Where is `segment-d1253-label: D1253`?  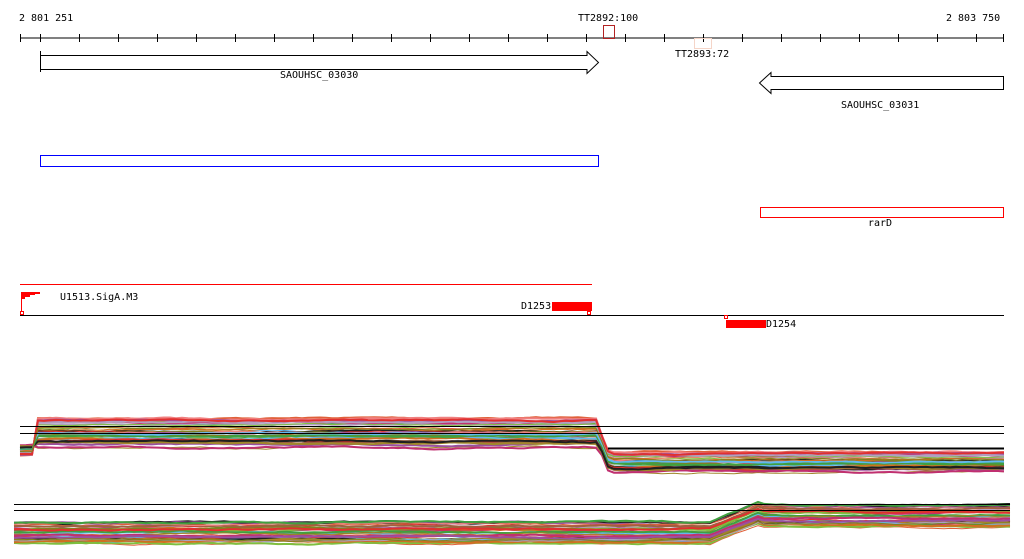 segment-d1253-label: D1253 is located at coordinates (536, 307).